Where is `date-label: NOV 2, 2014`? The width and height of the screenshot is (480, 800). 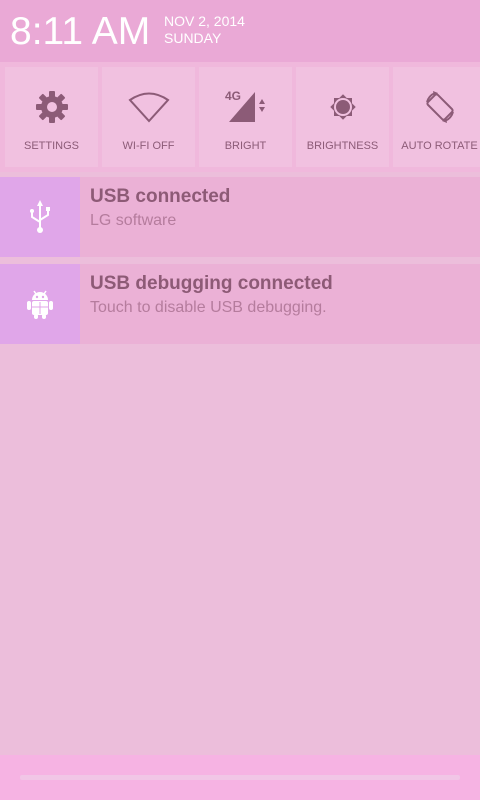
date-label: NOV 2, 2014 is located at coordinates (204, 21).